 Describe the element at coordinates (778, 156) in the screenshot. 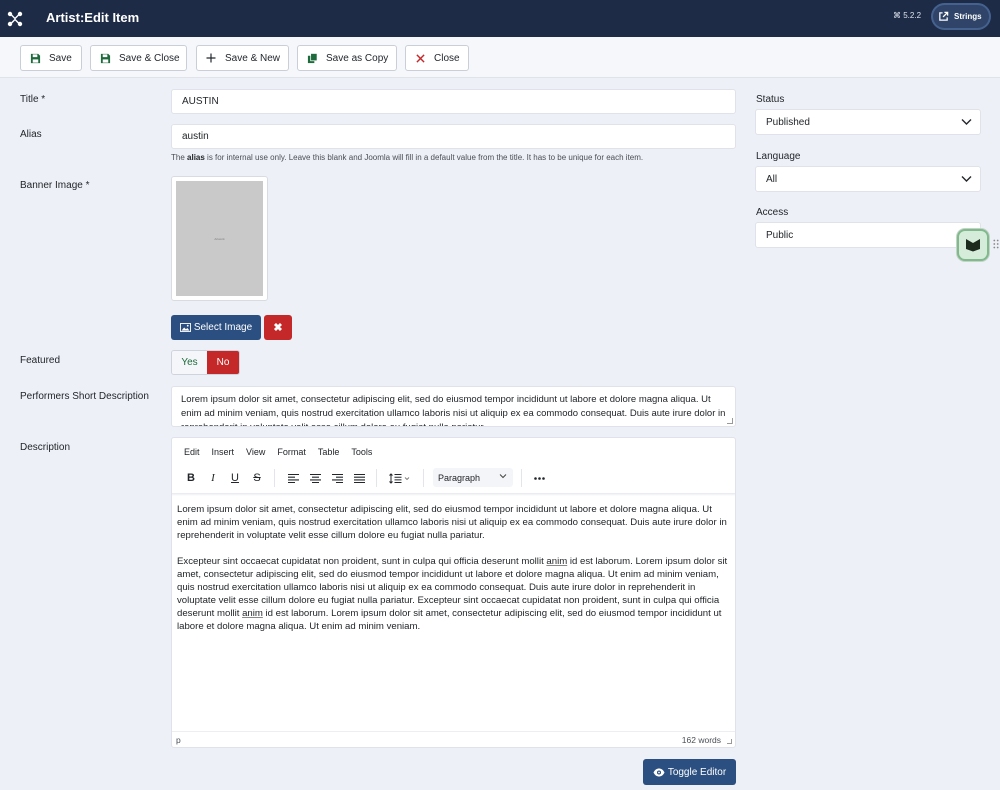

I see `language-label: Language` at that location.